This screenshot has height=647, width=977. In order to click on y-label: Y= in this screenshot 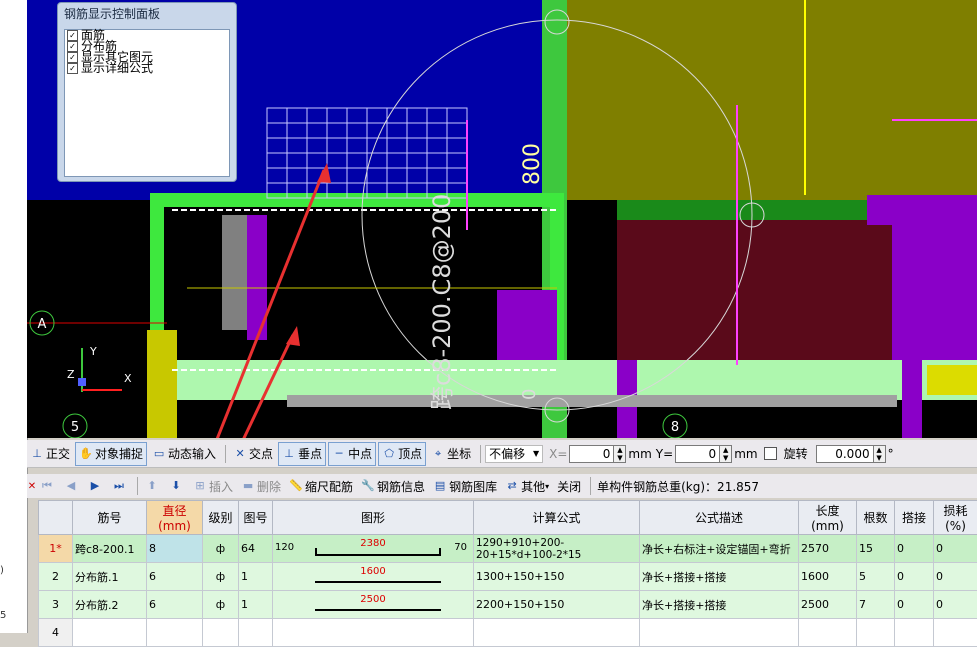, I will do `click(664, 454)`.